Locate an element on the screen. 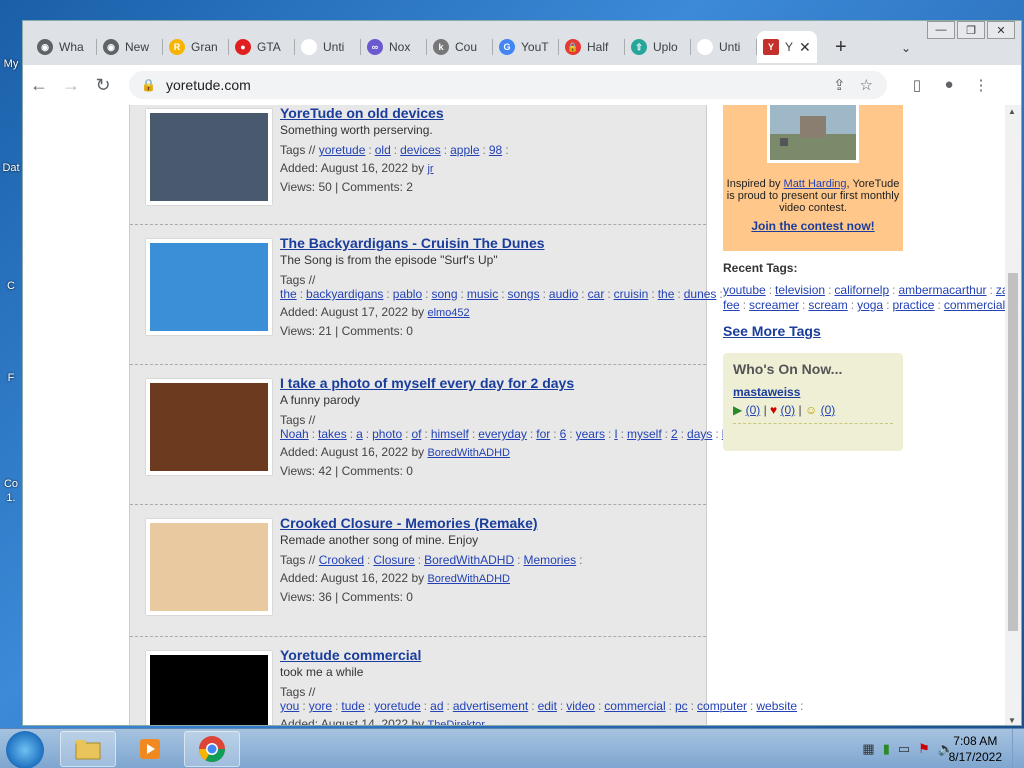  browser-tab: ∞ Nox is located at coordinates (394, 47).